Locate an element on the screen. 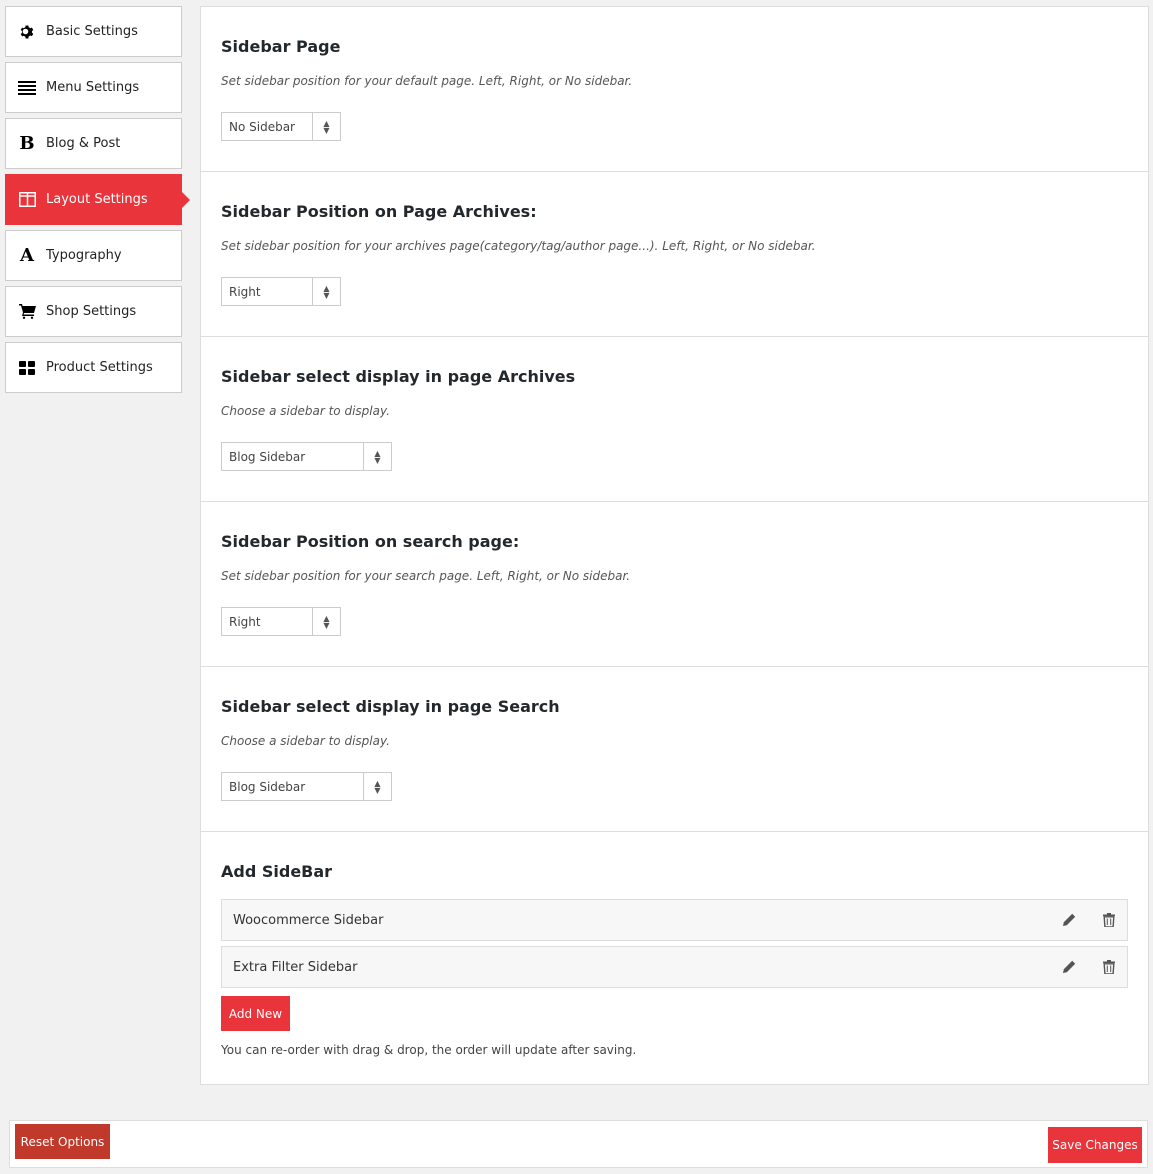 The width and height of the screenshot is (1153, 1174). nav-item-label: Shop Settings is located at coordinates (91, 311).